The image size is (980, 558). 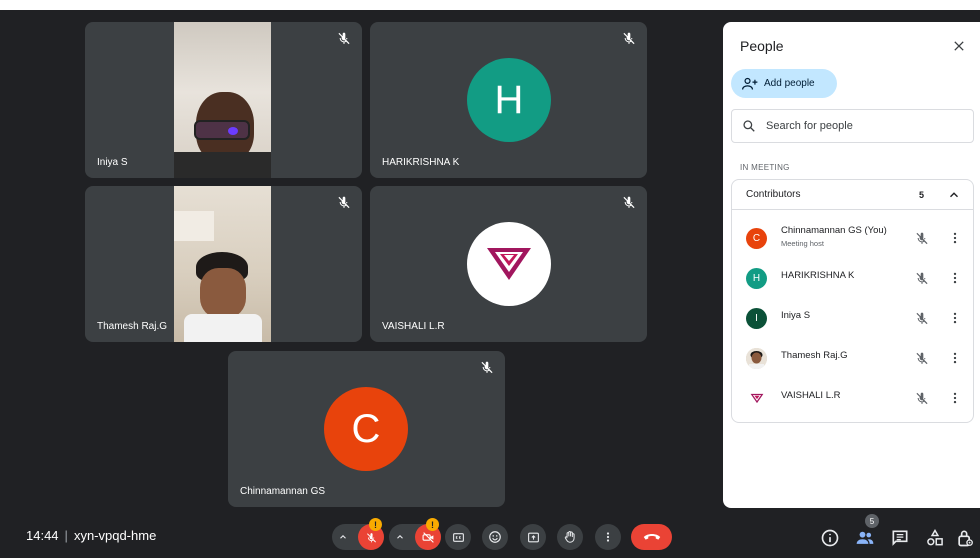 I want to click on control-bar: 14:44 | xyn-vpqd-hme ! ! 5, so click(x=490, y=536).